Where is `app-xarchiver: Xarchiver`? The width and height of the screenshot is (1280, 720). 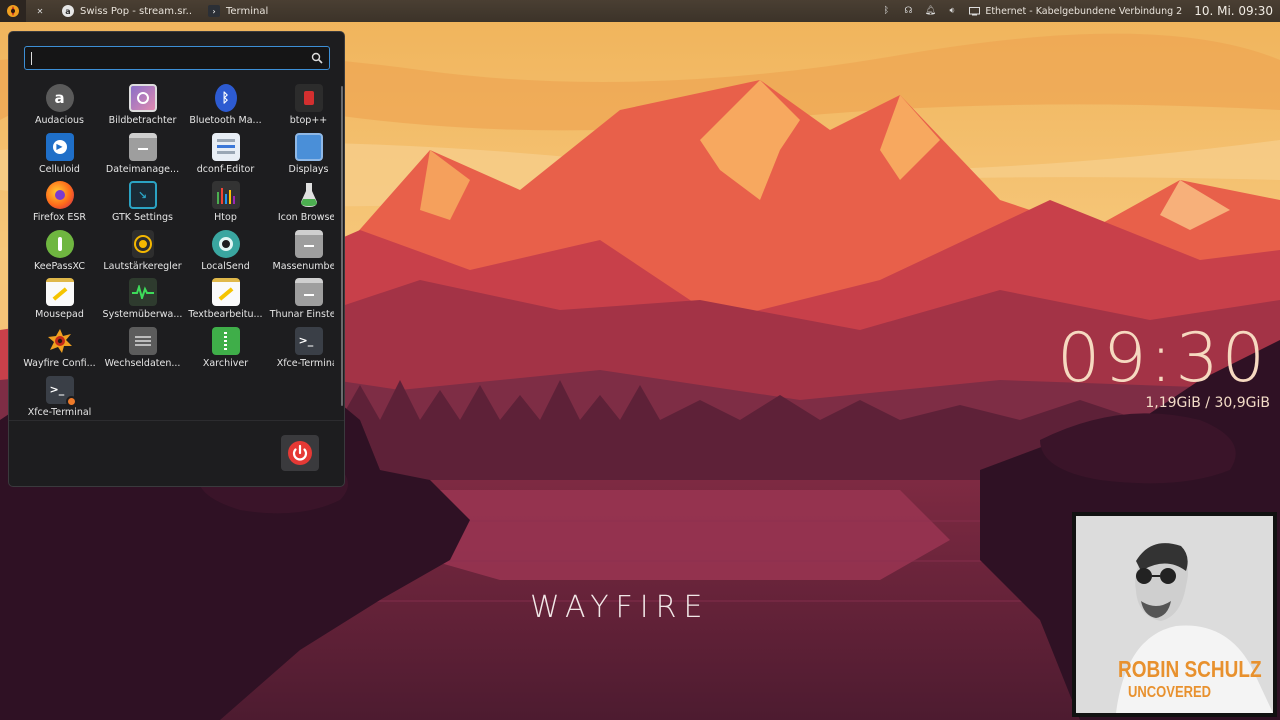 app-xarchiver: Xarchiver is located at coordinates (225, 351).